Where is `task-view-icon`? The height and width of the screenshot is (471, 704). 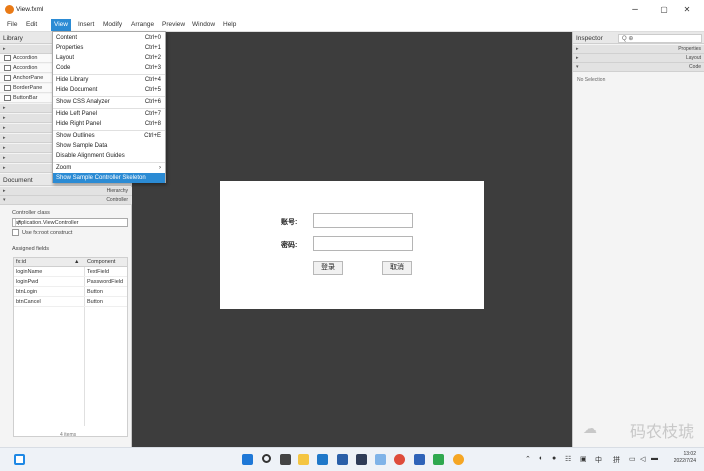
task-view-icon is located at coordinates (285, 459).